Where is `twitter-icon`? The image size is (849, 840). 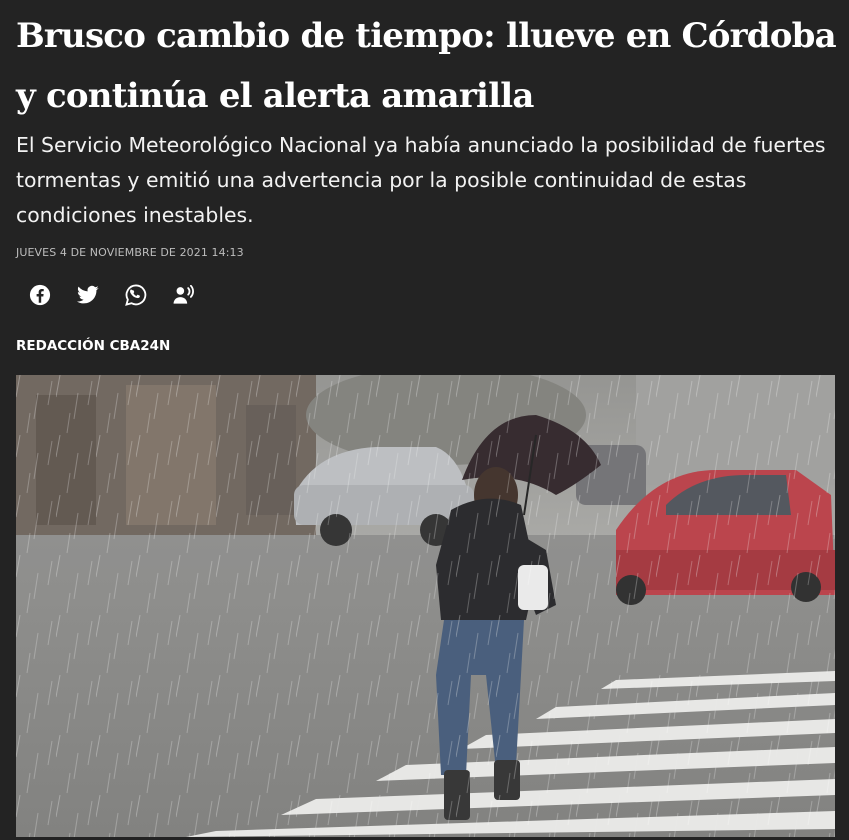
twitter-icon is located at coordinates (88, 294).